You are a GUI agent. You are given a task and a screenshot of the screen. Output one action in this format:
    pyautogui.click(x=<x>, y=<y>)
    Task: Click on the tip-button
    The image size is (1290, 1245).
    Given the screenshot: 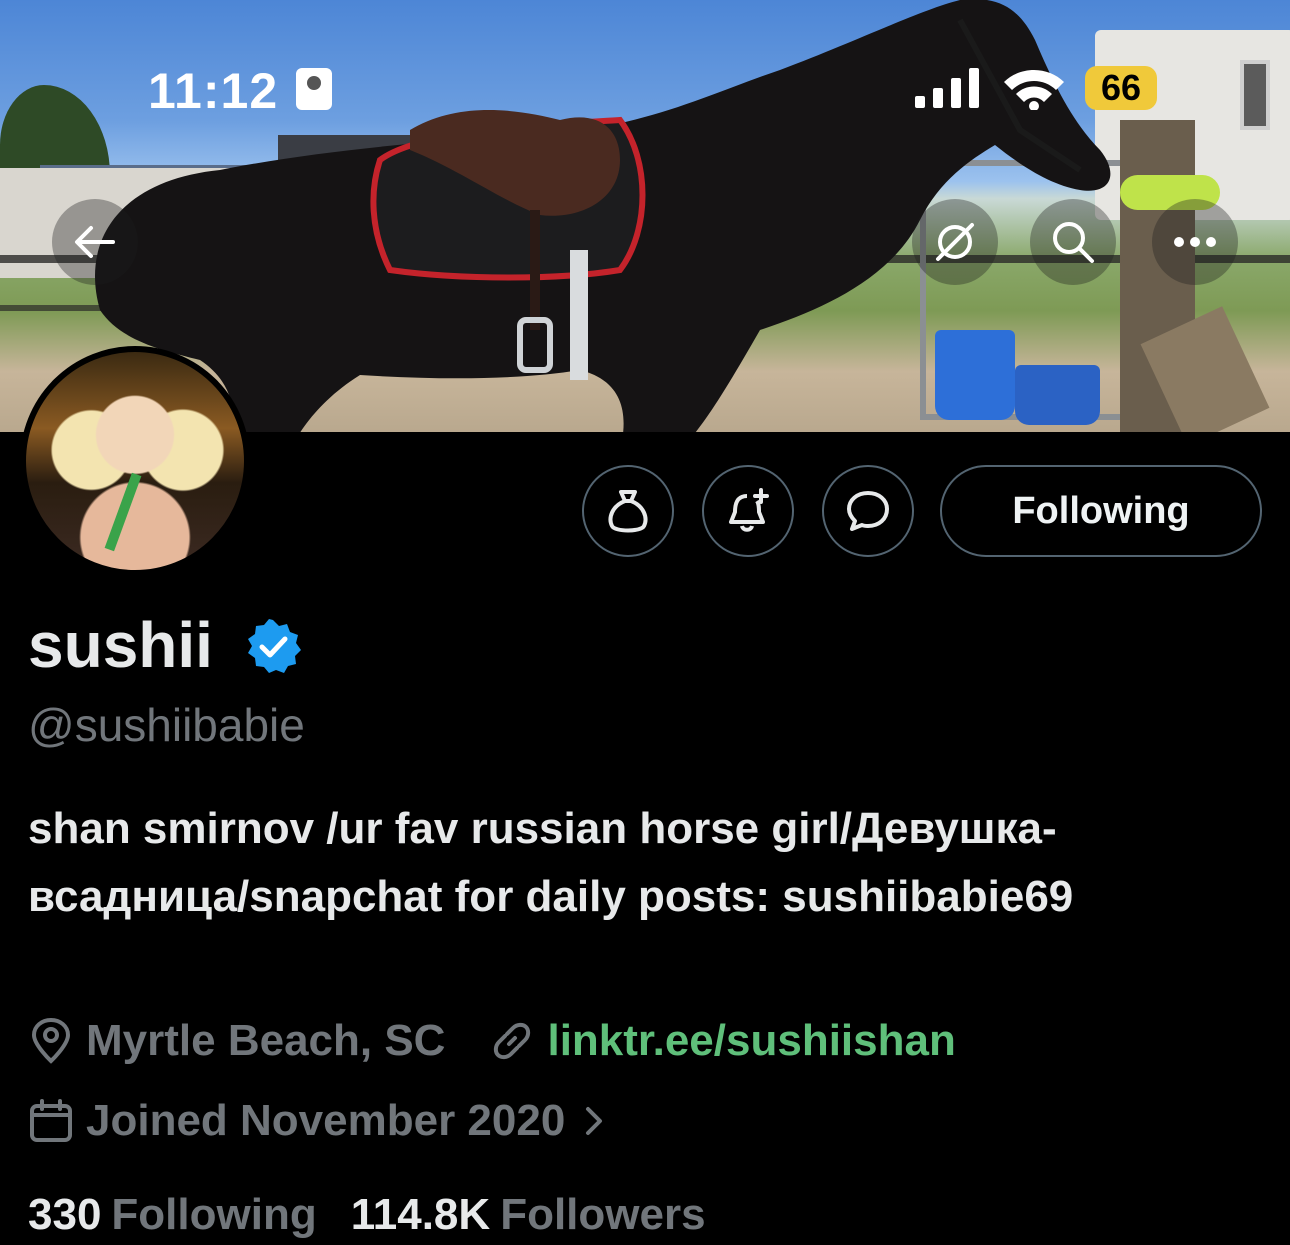 What is the action you would take?
    pyautogui.click(x=628, y=511)
    